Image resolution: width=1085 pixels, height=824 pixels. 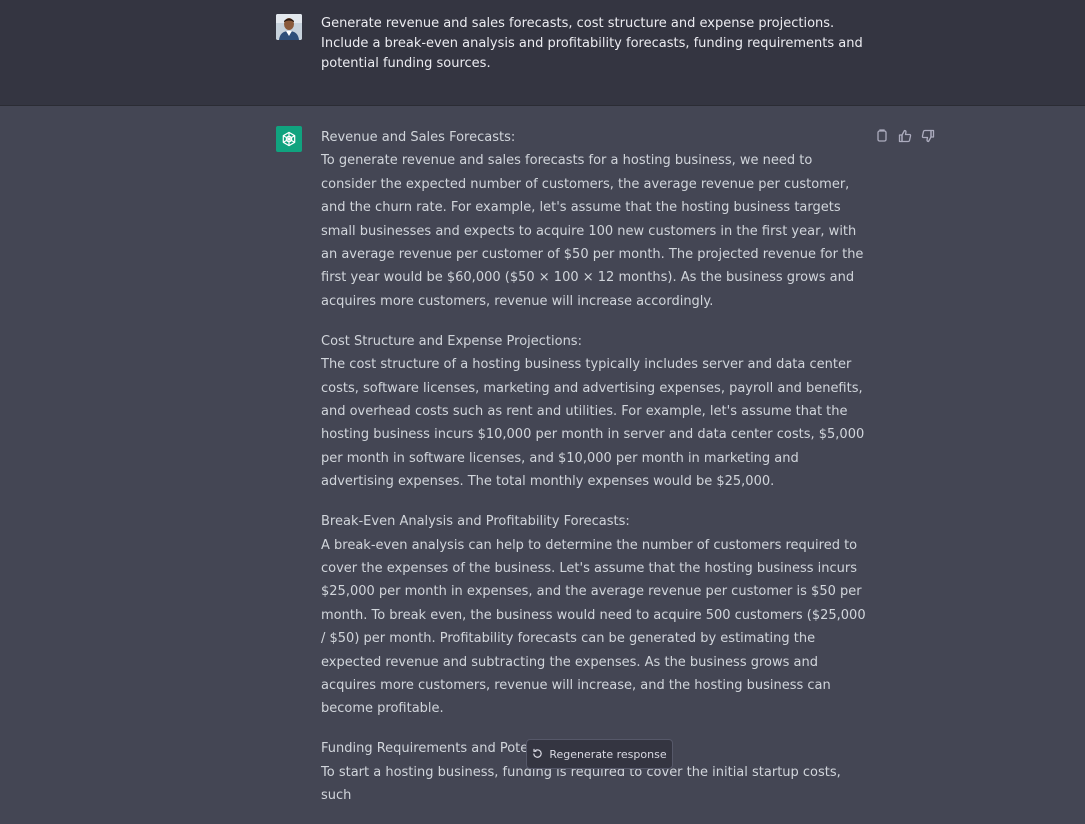 What do you see at coordinates (451, 341) in the screenshot?
I see `section-heading: Cost Structure and Expense Projections:` at bounding box center [451, 341].